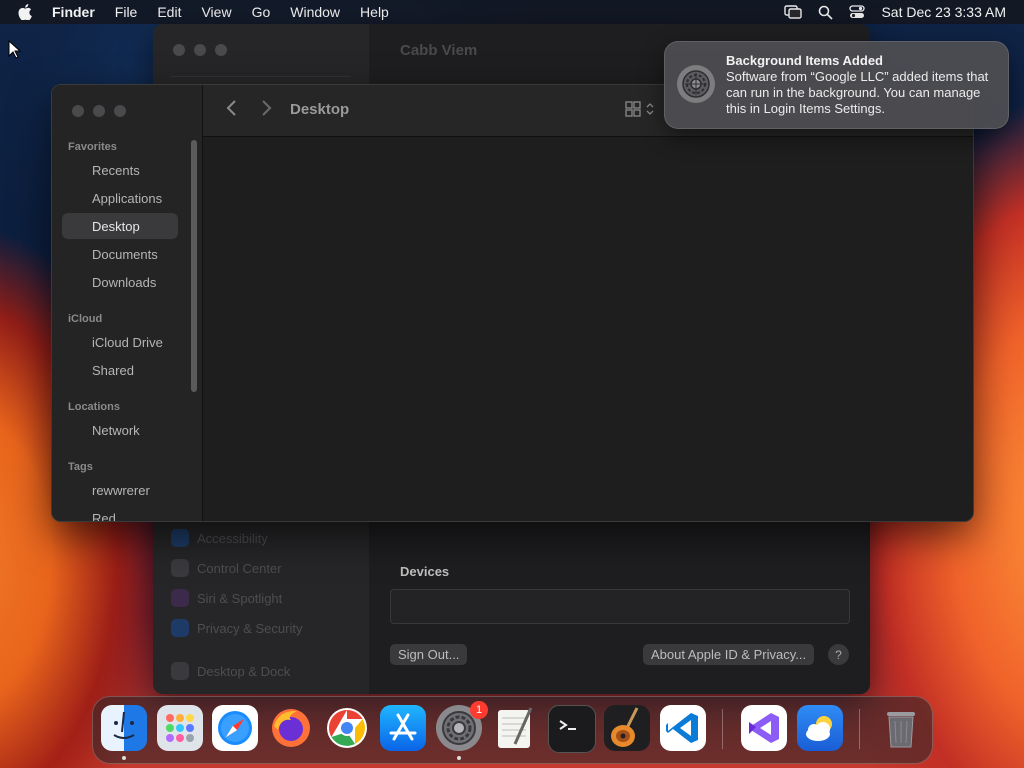 The height and width of the screenshot is (768, 1024). I want to click on dock-firefox, so click(291, 728).